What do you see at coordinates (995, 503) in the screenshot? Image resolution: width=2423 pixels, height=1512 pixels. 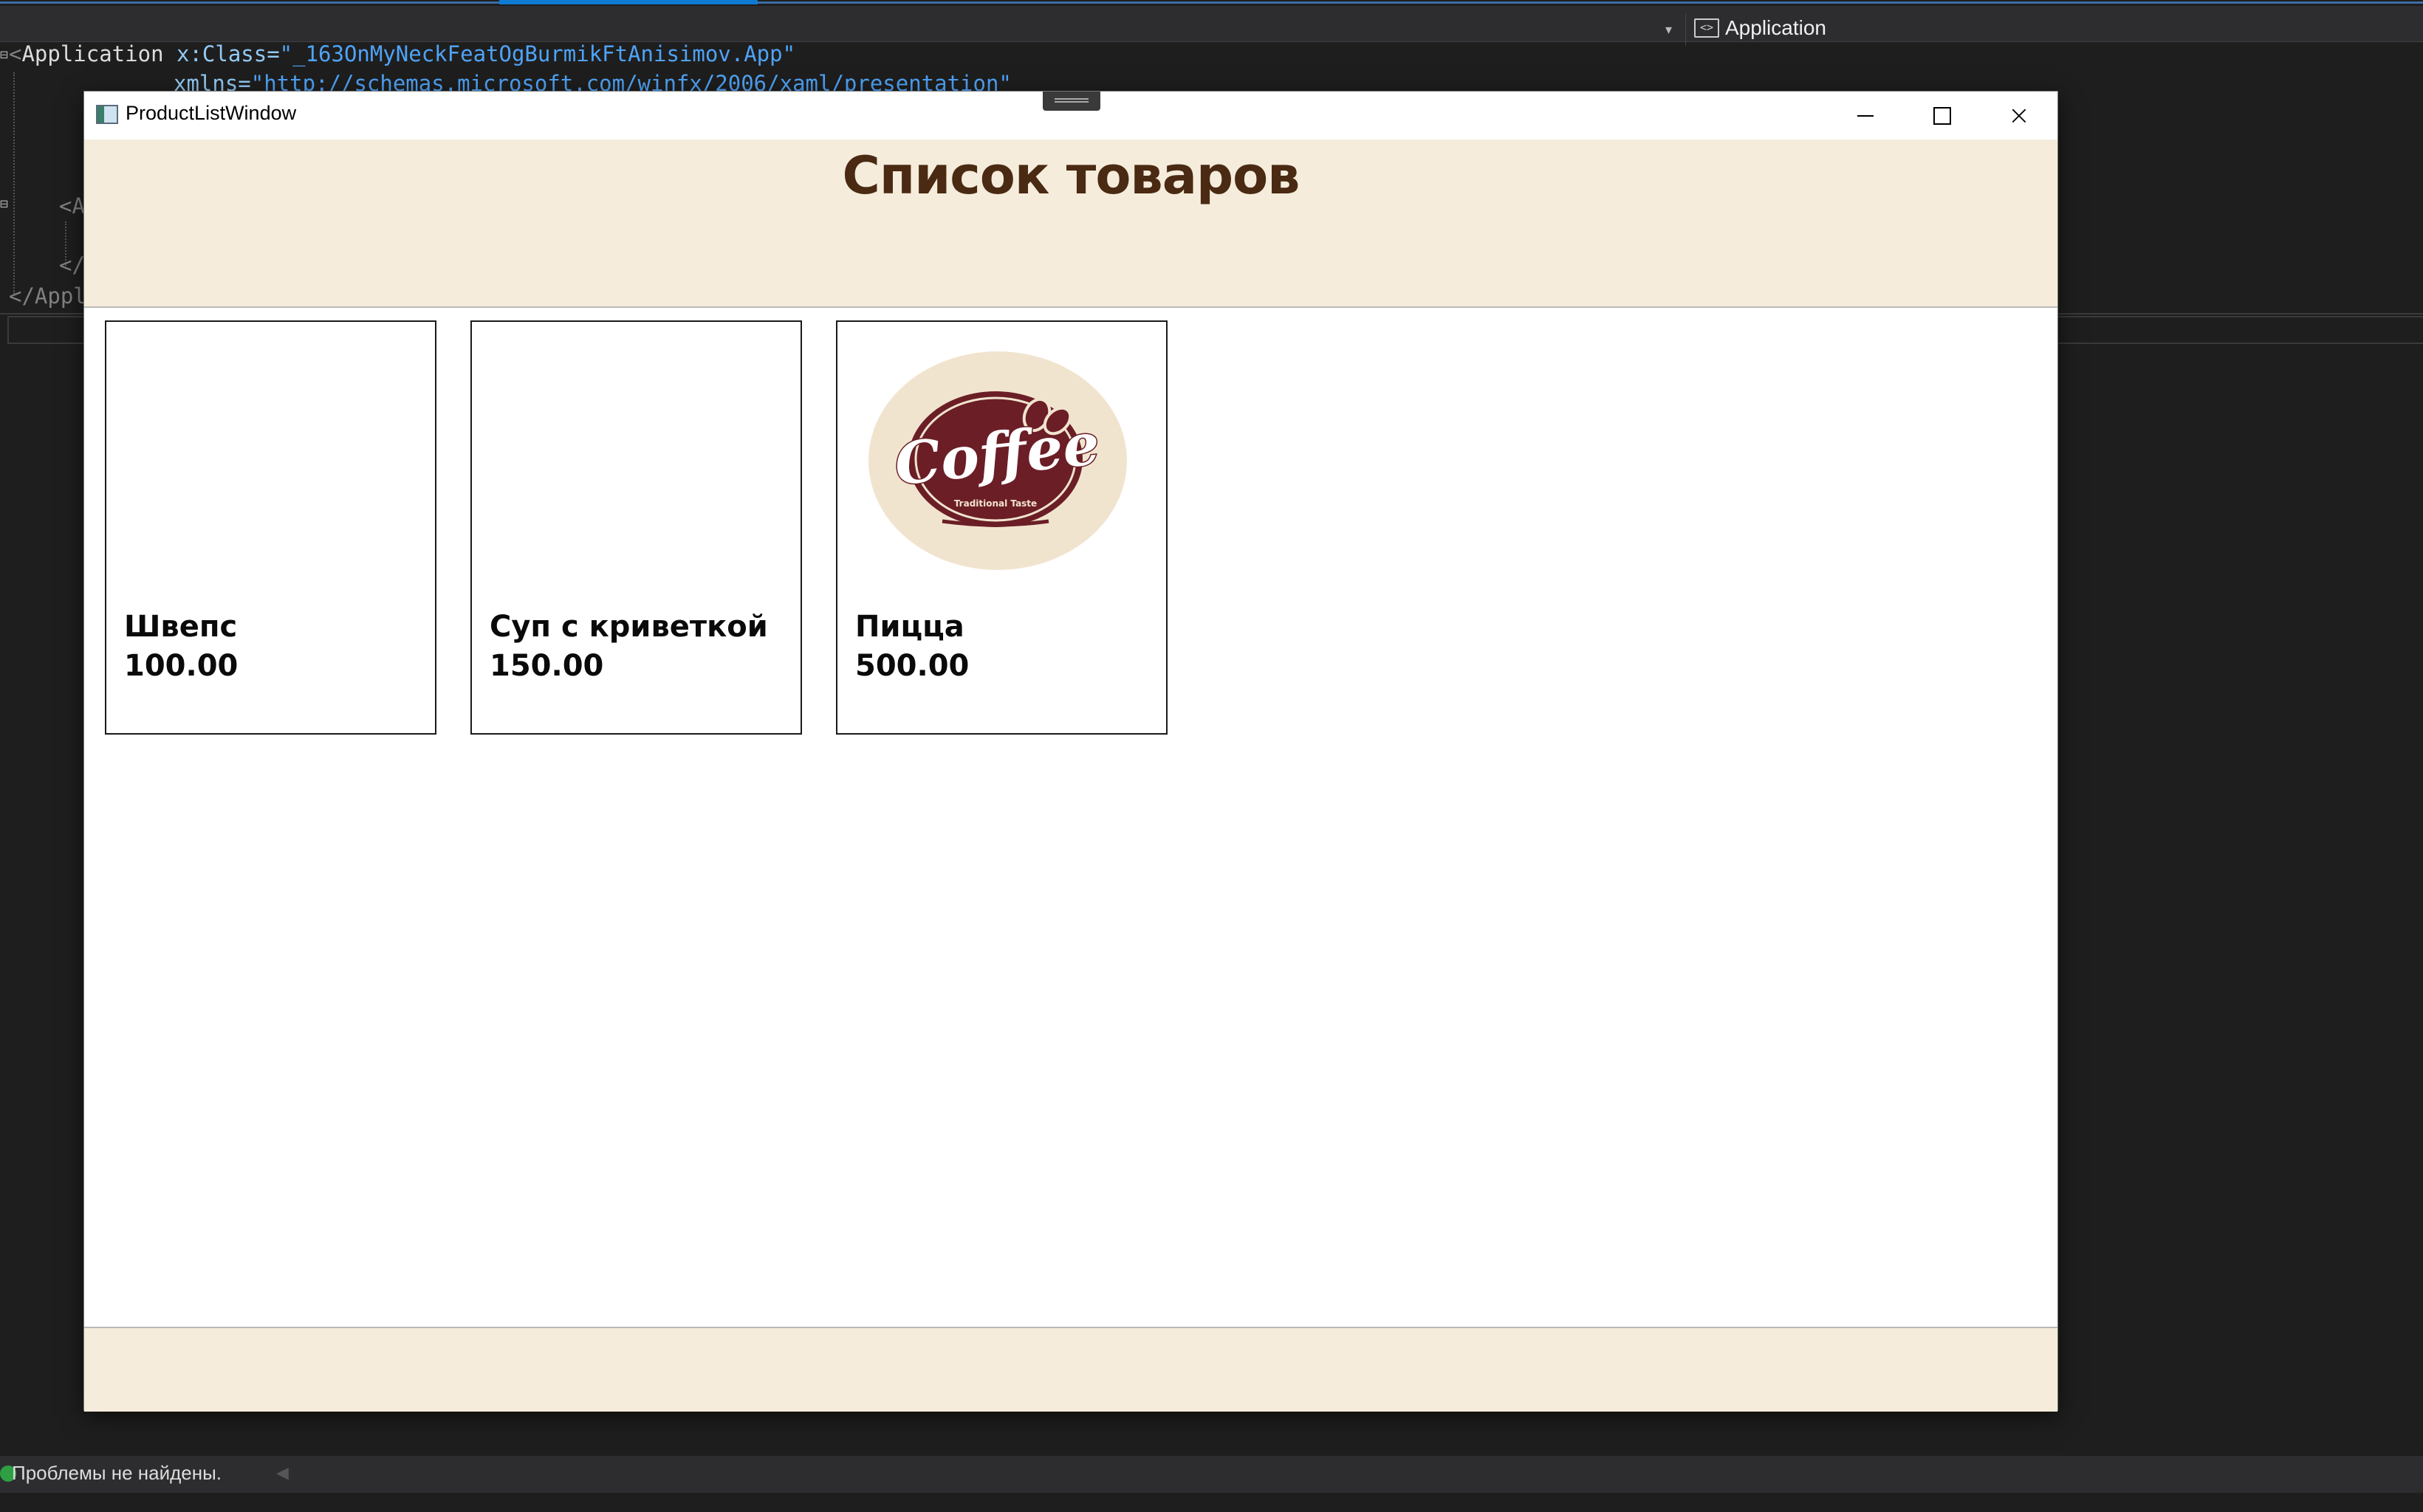 I see `logo-subtext: Traditional Taste` at bounding box center [995, 503].